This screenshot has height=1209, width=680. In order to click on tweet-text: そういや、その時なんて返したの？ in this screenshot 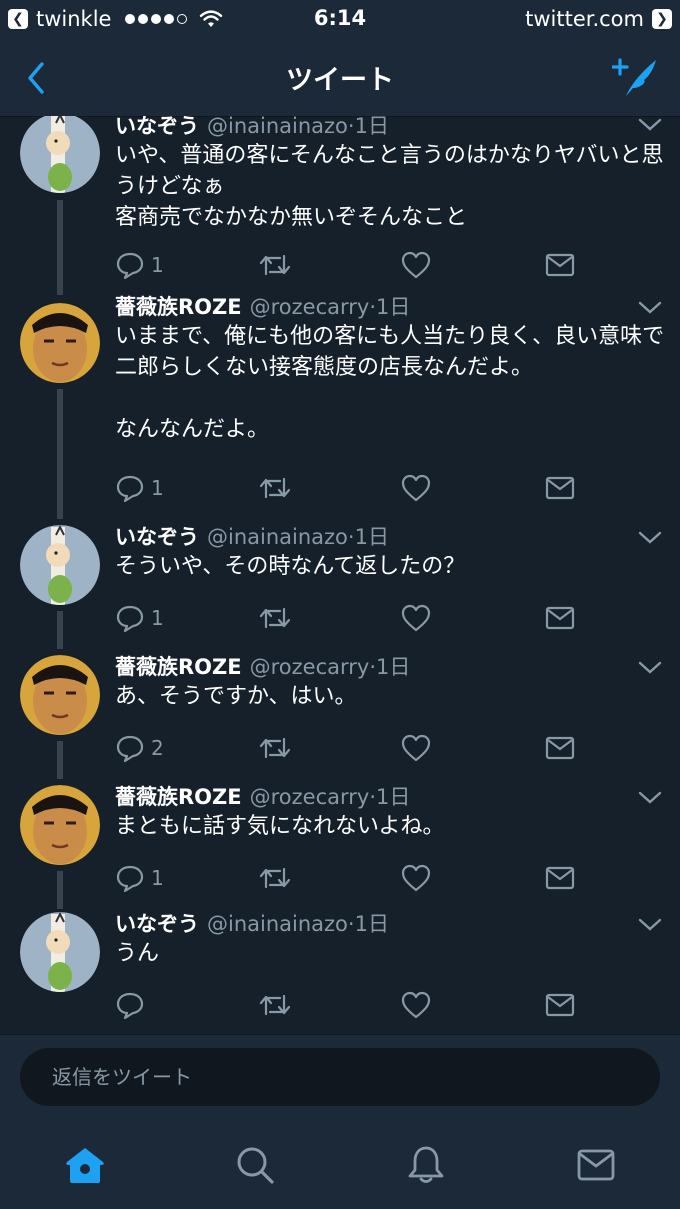, I will do `click(290, 566)`.